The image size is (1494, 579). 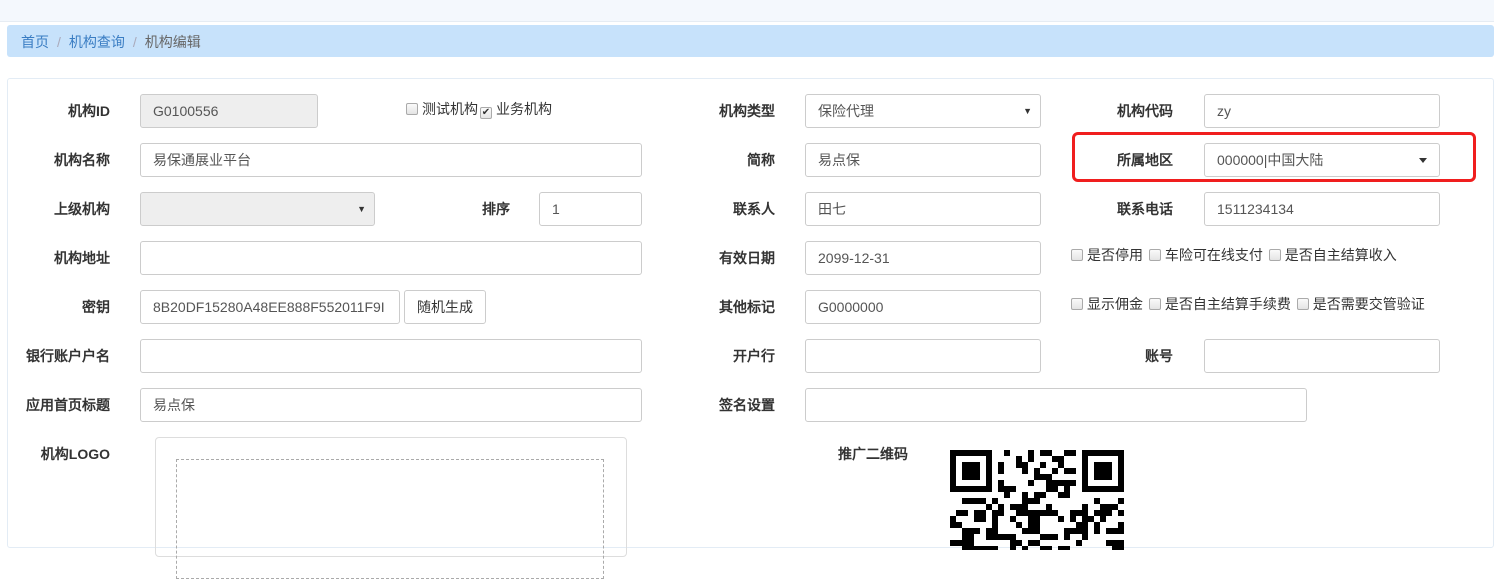 I want to click on breadcrumb-home: 首页, so click(x=35, y=42).